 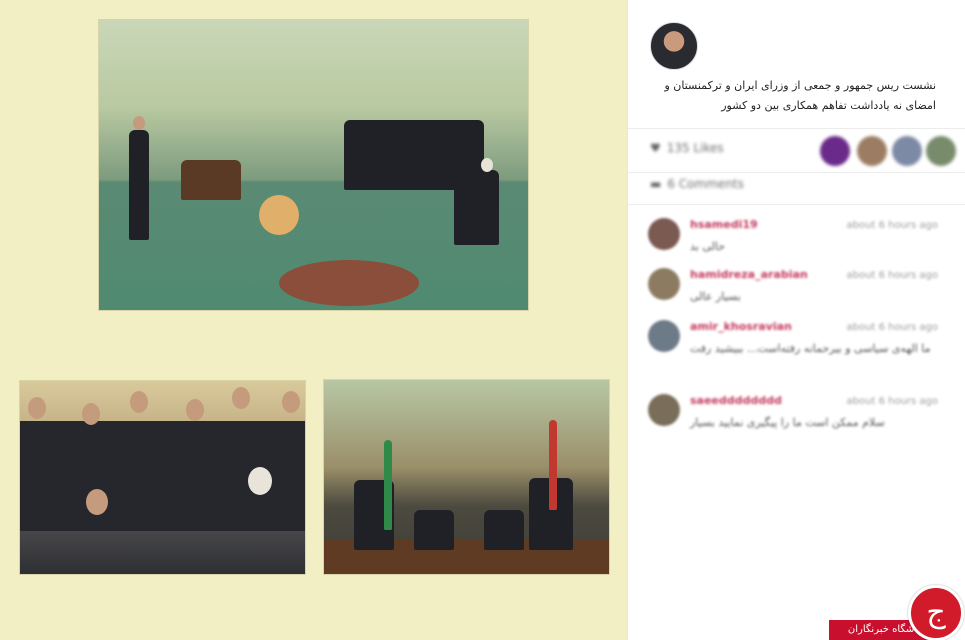 I want to click on comments-count: ▬ 6 Comments, so click(x=697, y=184).